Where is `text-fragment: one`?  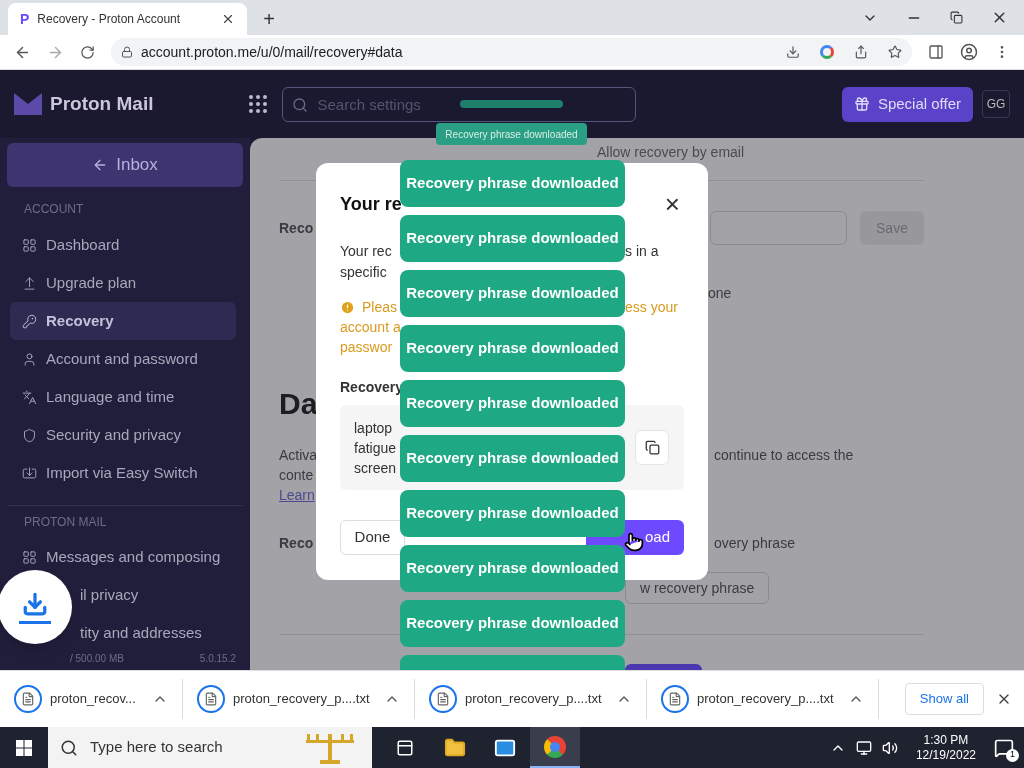 text-fragment: one is located at coordinates (720, 293).